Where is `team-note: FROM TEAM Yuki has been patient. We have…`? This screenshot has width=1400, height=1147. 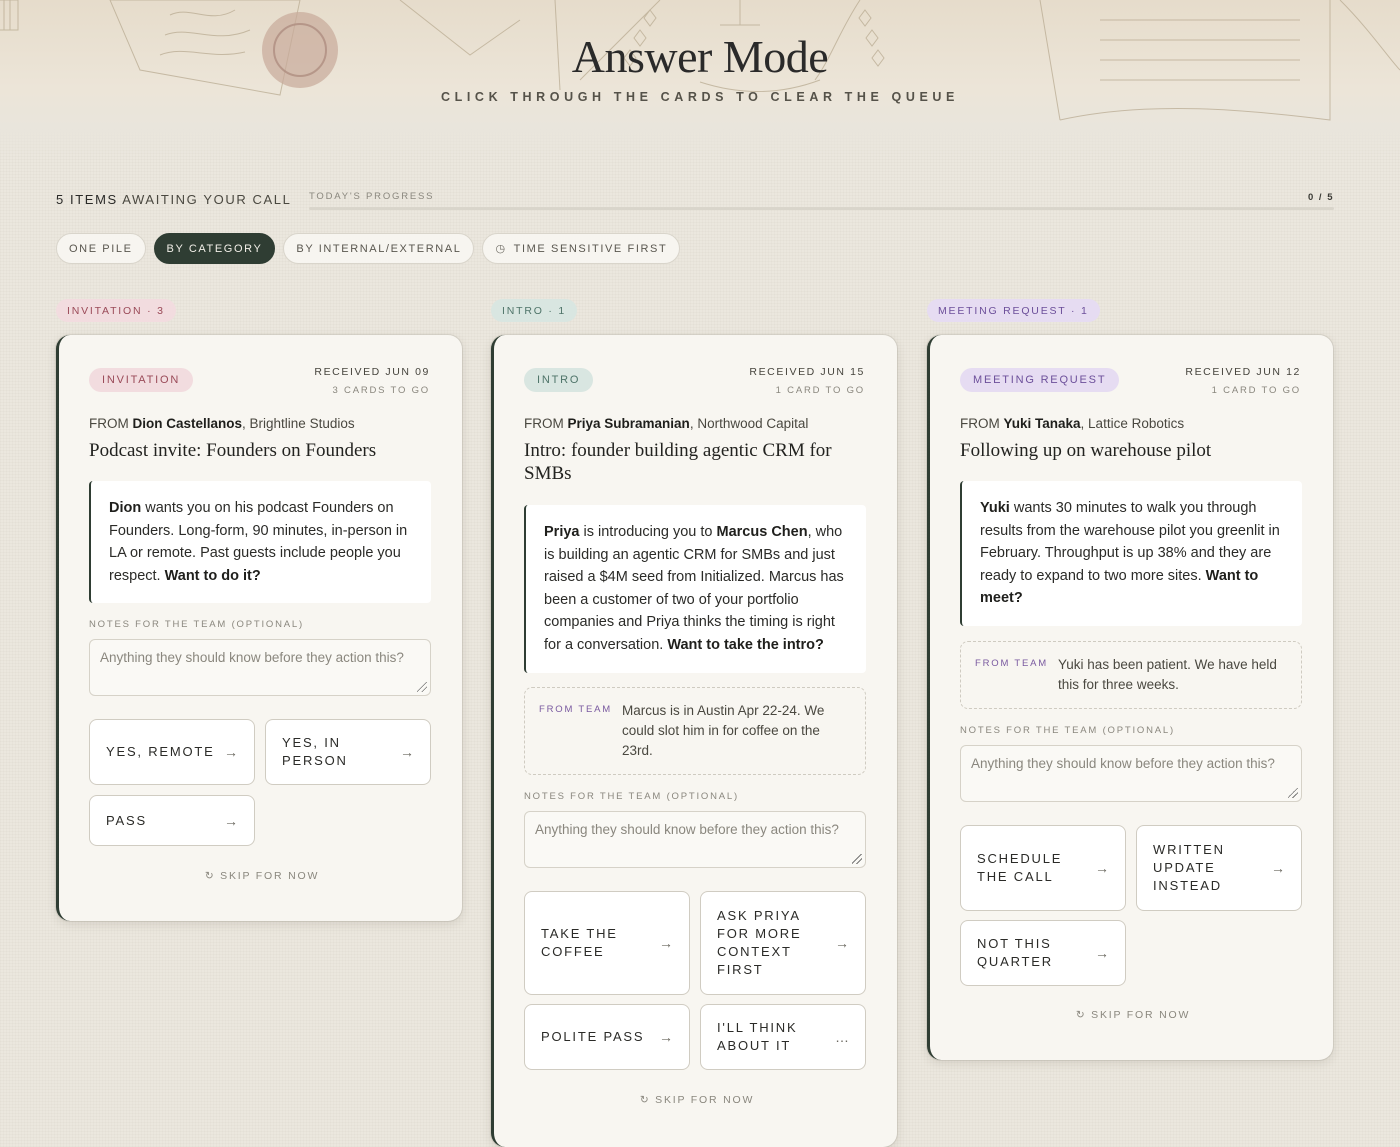 team-note: FROM TEAM Yuki has been patient. We have… is located at coordinates (1131, 675).